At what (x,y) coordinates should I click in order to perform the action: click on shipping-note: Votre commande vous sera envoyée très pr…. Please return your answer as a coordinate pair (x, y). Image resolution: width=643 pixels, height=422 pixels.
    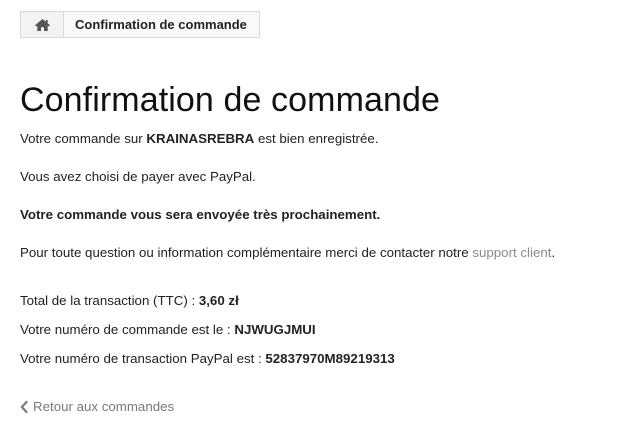
    Looking at the image, I should click on (200, 214).